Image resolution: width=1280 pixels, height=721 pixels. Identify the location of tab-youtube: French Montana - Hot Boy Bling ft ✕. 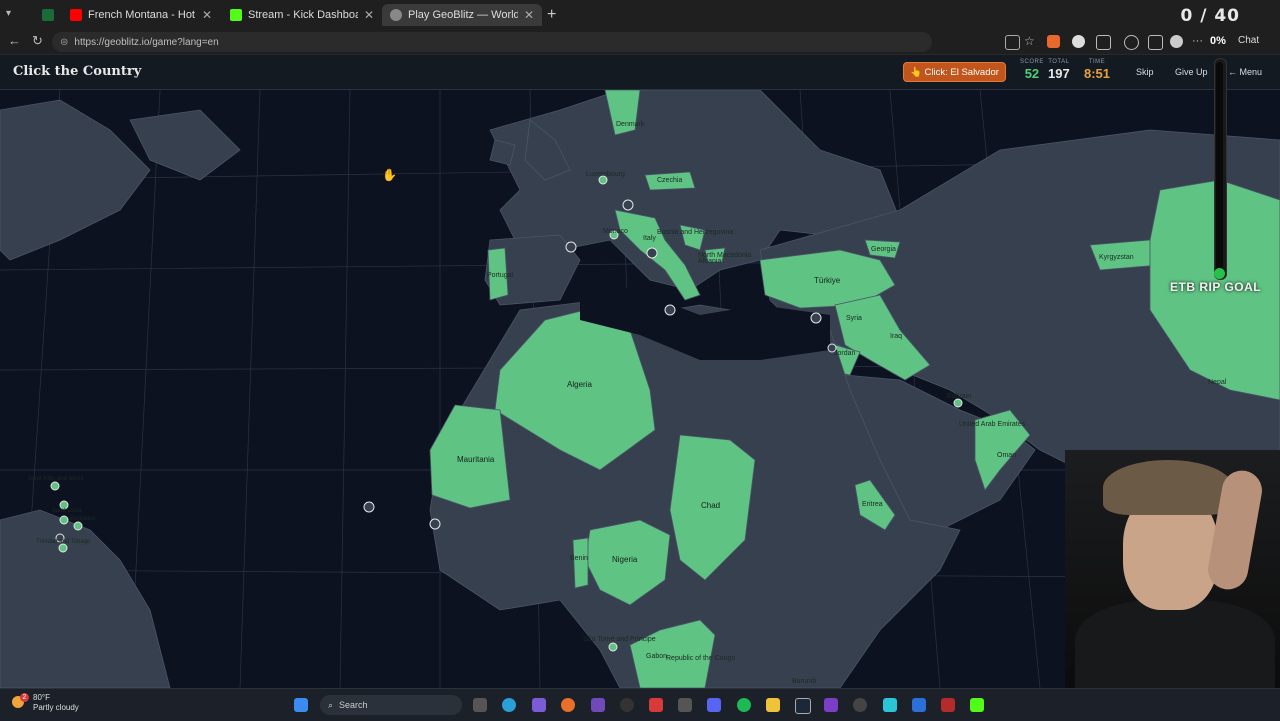
(141, 15).